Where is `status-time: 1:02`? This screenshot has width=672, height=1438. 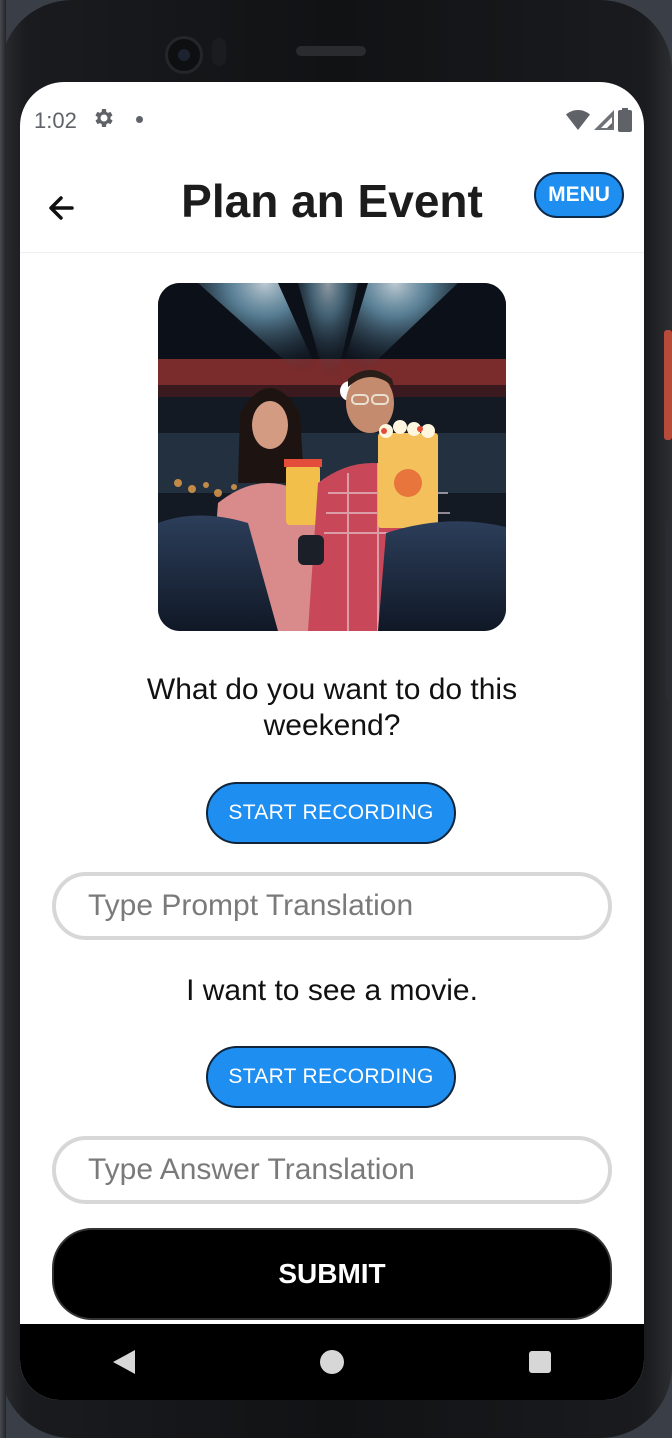
status-time: 1:02 is located at coordinates (55, 120).